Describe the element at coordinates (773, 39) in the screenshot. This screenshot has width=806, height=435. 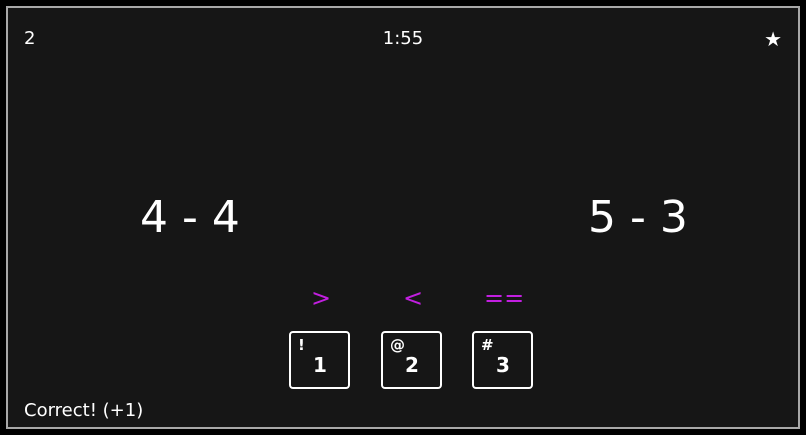
I see `star-icon: ★` at that location.